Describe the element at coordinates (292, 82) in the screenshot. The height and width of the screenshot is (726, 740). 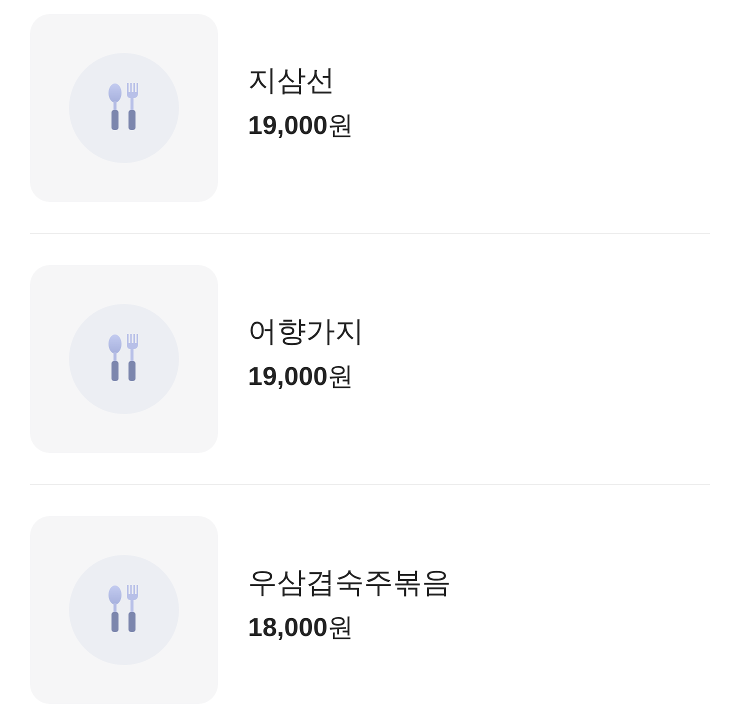
I see `menu-name: 지삼선` at that location.